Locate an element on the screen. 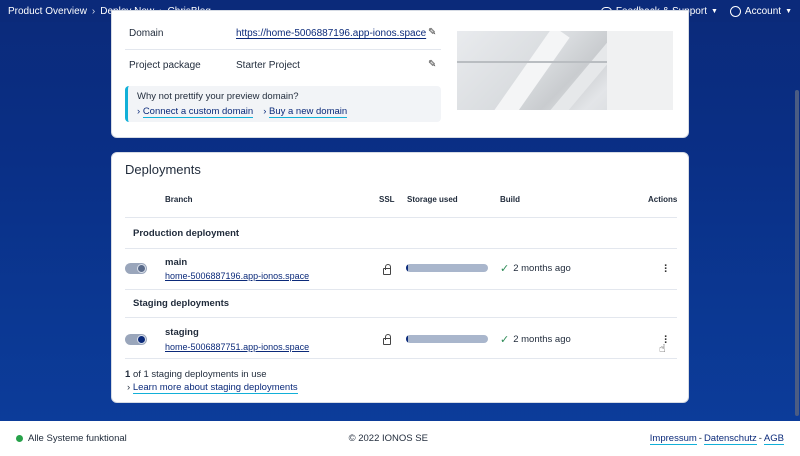  agb-link: AGB is located at coordinates (773, 439).